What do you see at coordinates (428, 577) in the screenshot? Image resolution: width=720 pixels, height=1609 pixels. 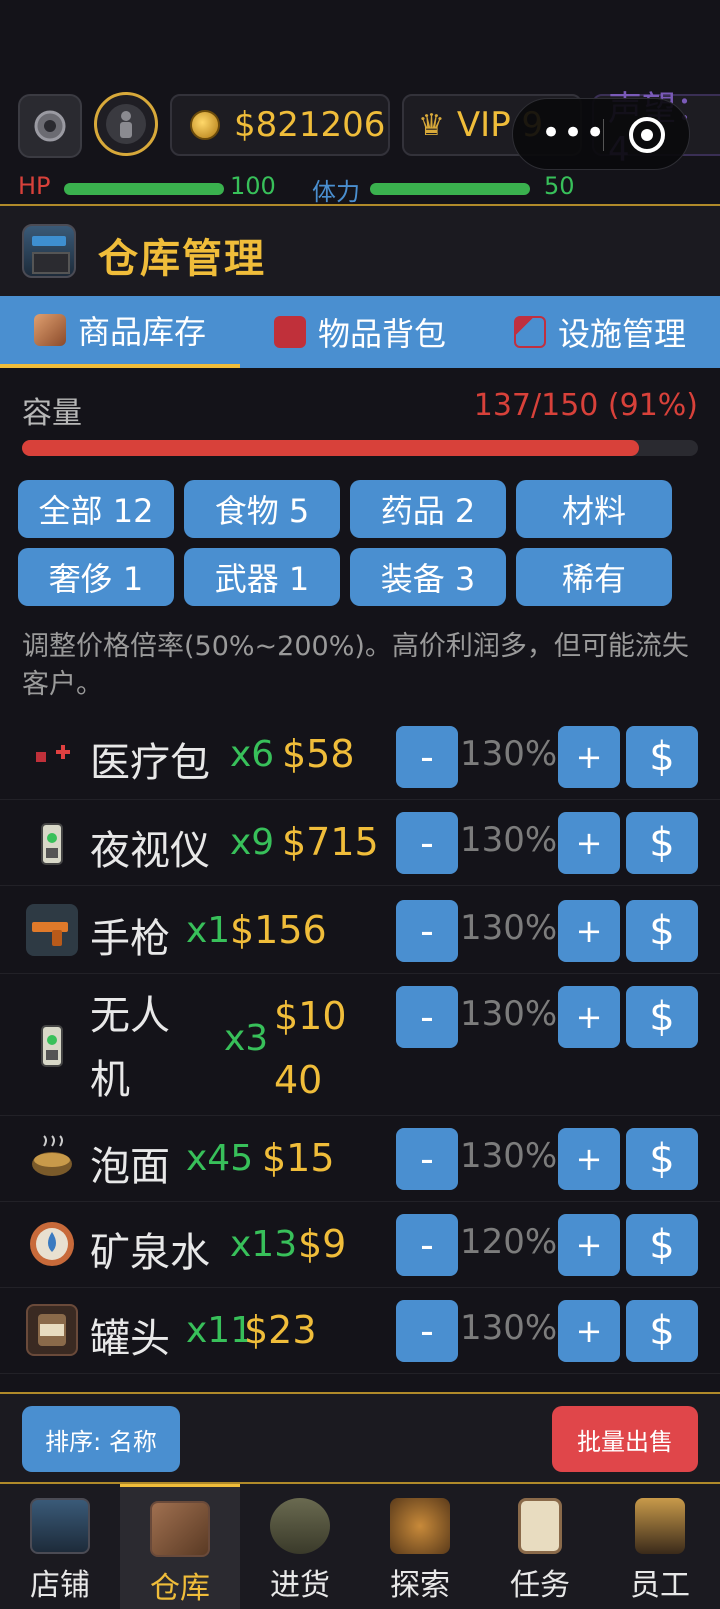 I see `filter-equipment: 装备 3` at bounding box center [428, 577].